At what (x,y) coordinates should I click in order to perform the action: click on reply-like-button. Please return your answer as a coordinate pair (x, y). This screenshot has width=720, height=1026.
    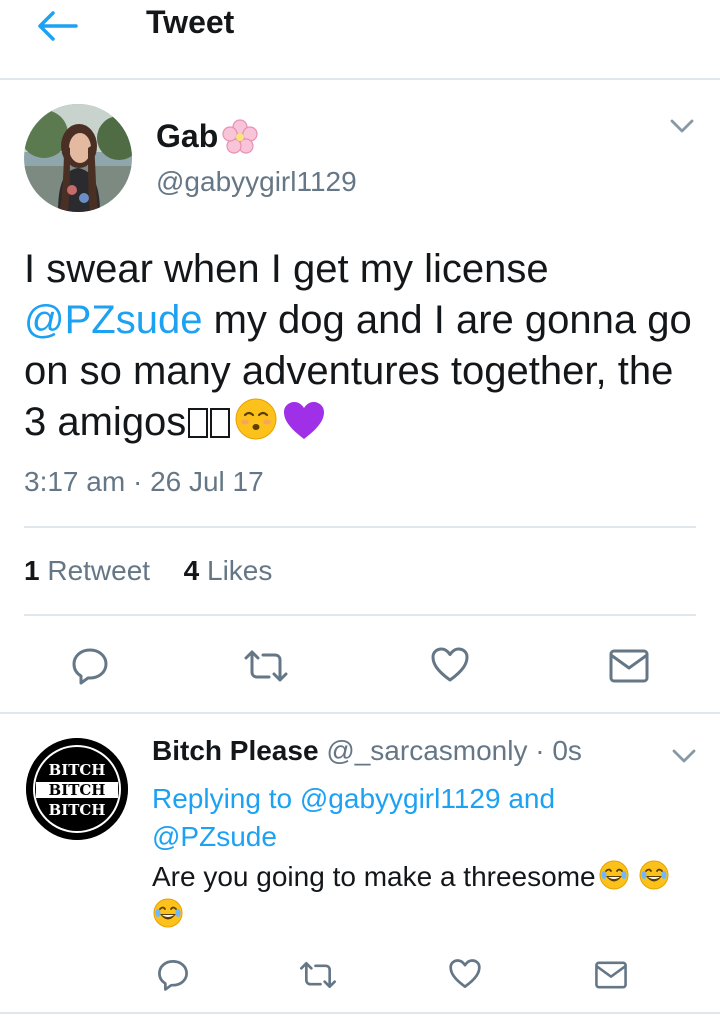
    Looking at the image, I should click on (465, 976).